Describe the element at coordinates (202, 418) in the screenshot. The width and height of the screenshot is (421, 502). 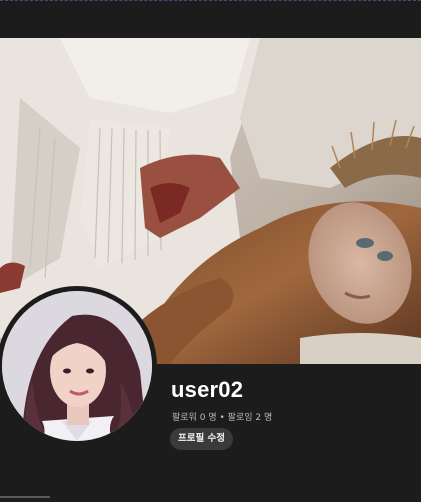
I see `followers-count: 0` at that location.